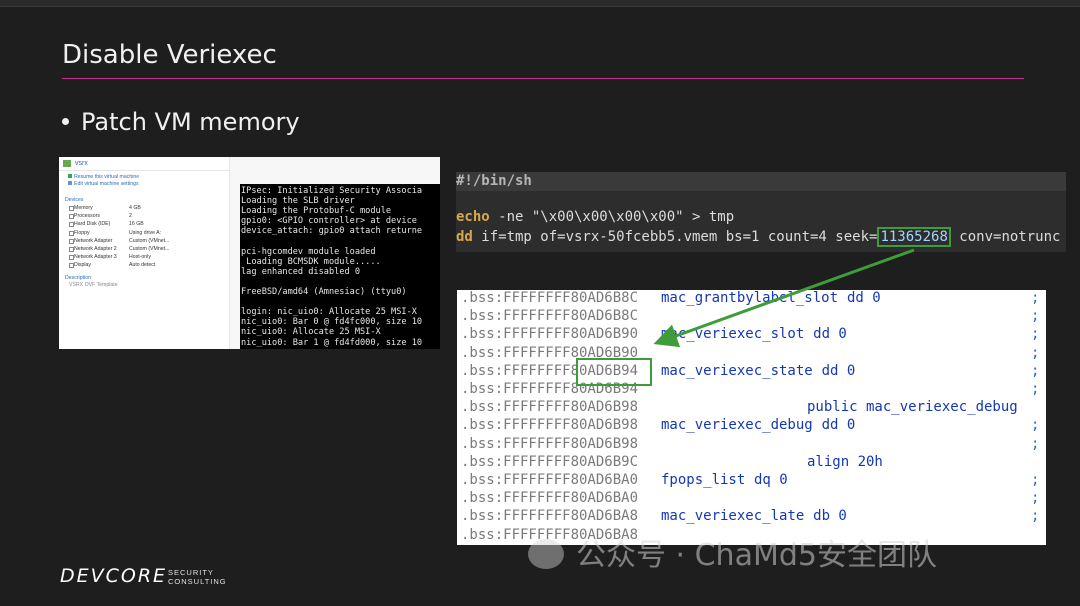 This screenshot has width=1080, height=606. I want to click on disasm-symbol: mac_veriexec_debug, so click(737, 425).